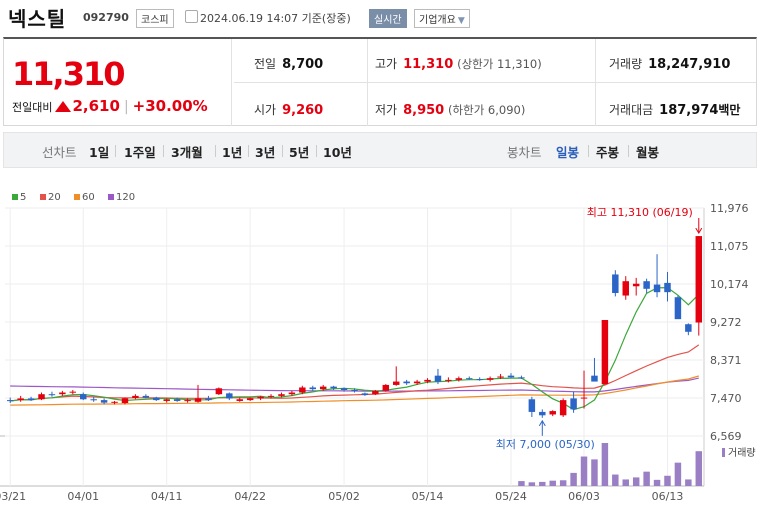  Describe the element at coordinates (88, 197) in the screenshot. I see `legend-label: 60` at that location.